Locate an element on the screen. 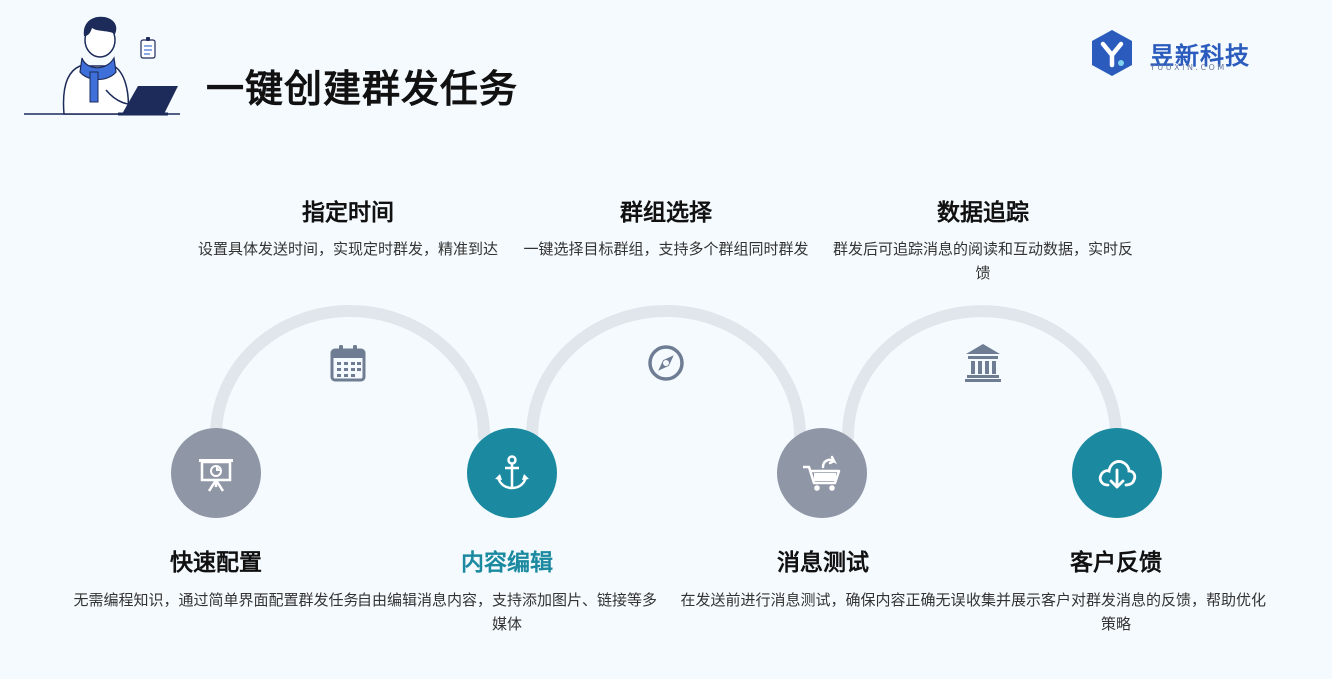 This screenshot has height=679, width=1332. presentation-icon is located at coordinates (216, 475).